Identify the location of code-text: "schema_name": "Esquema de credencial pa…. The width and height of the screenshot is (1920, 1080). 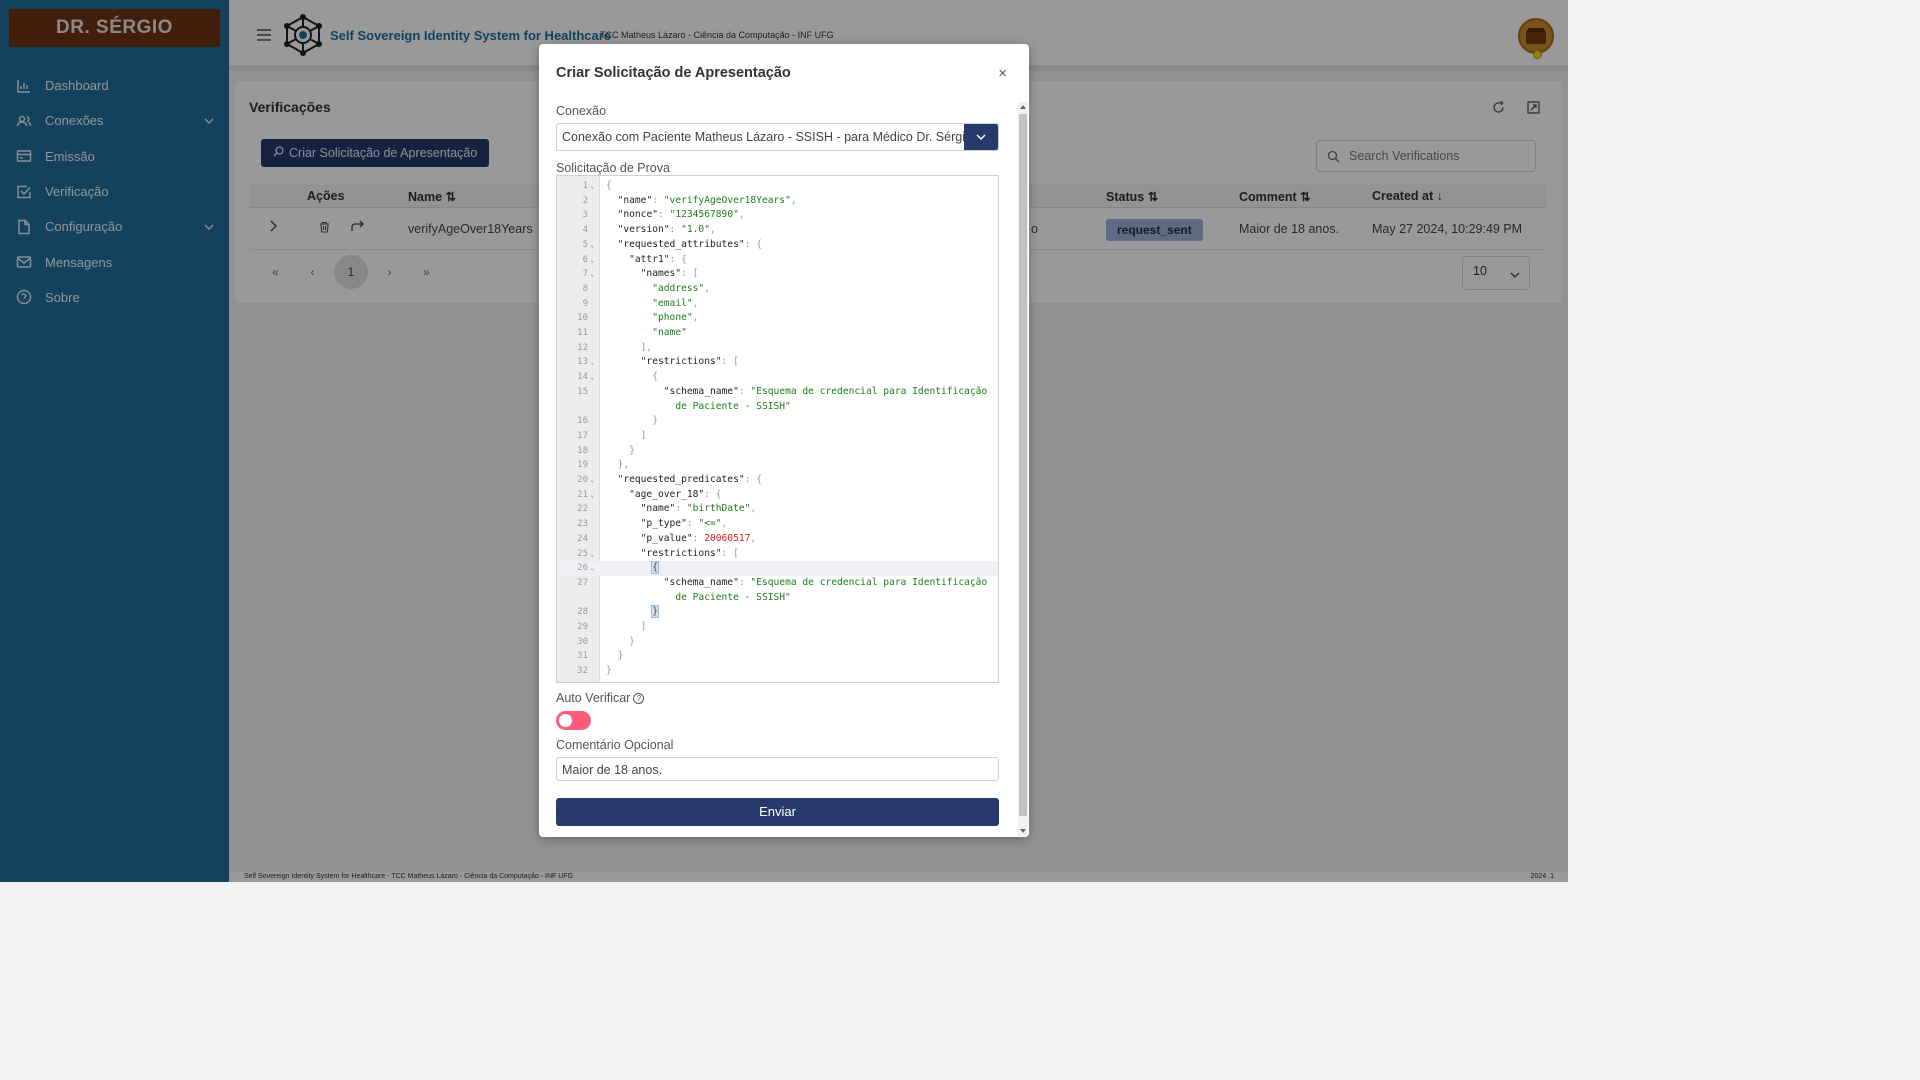
(825, 582).